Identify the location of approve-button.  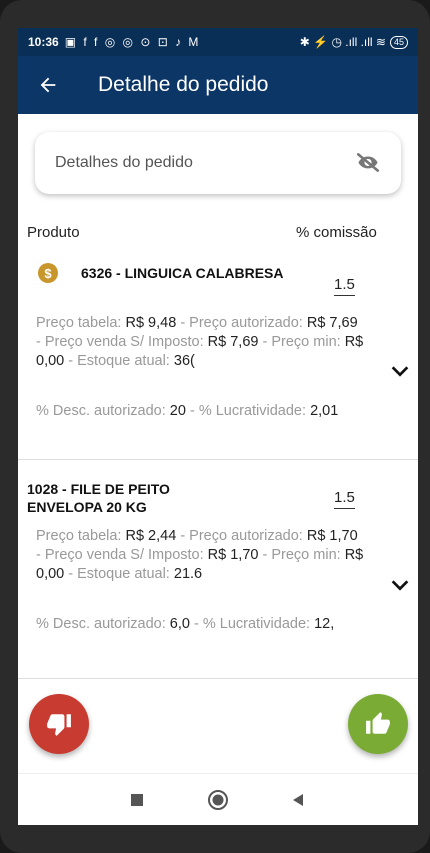
(378, 724).